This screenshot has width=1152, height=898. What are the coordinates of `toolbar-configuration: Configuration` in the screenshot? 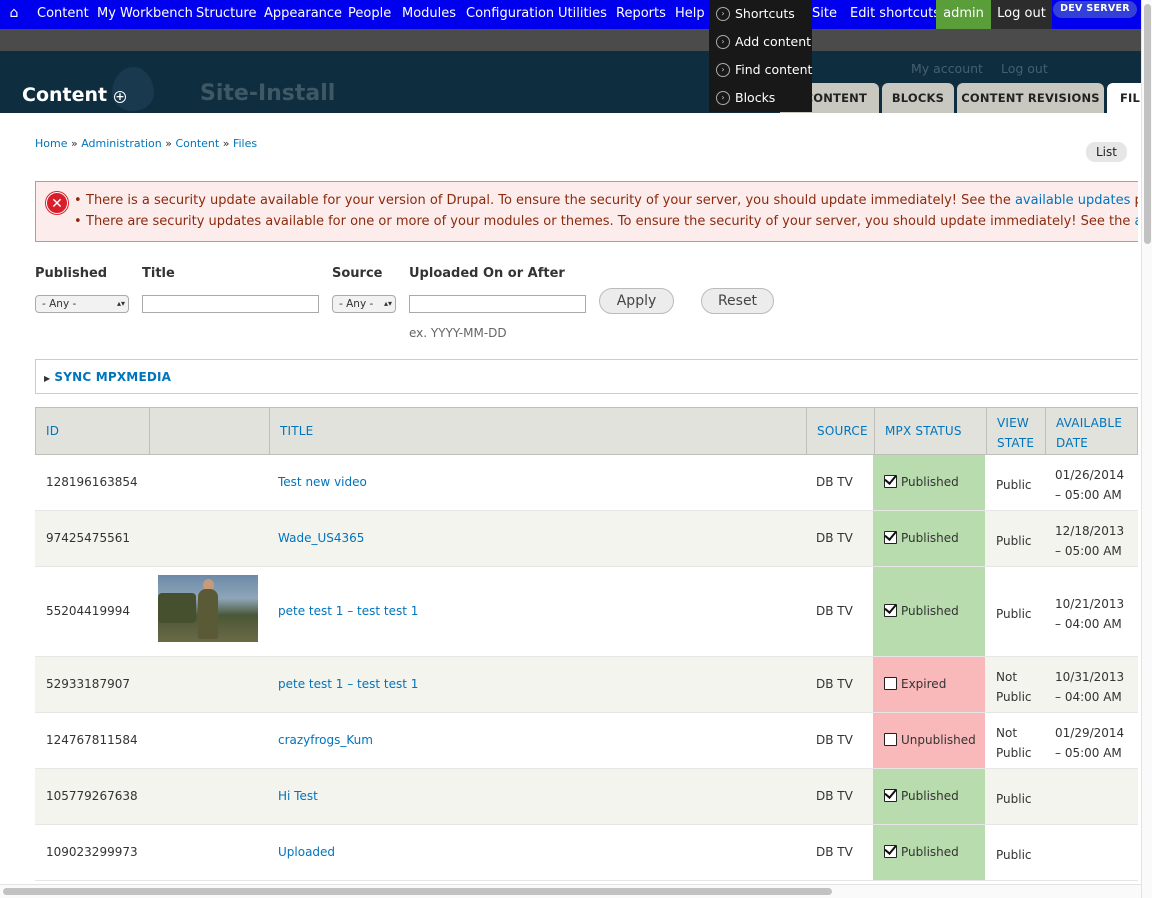 It's located at (510, 14).